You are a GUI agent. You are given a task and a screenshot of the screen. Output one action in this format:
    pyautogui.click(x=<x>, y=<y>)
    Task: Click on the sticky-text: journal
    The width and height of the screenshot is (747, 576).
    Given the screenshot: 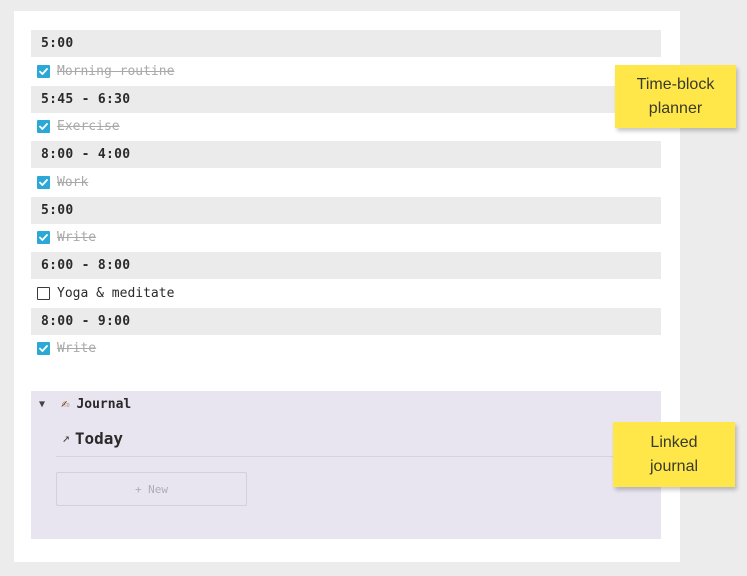 What is the action you would take?
    pyautogui.click(x=674, y=466)
    